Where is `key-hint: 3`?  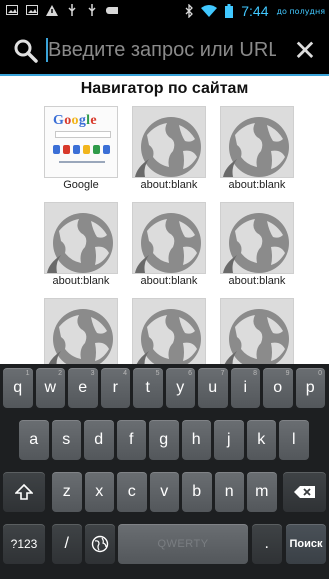
key-hint: 3 is located at coordinates (92, 373).